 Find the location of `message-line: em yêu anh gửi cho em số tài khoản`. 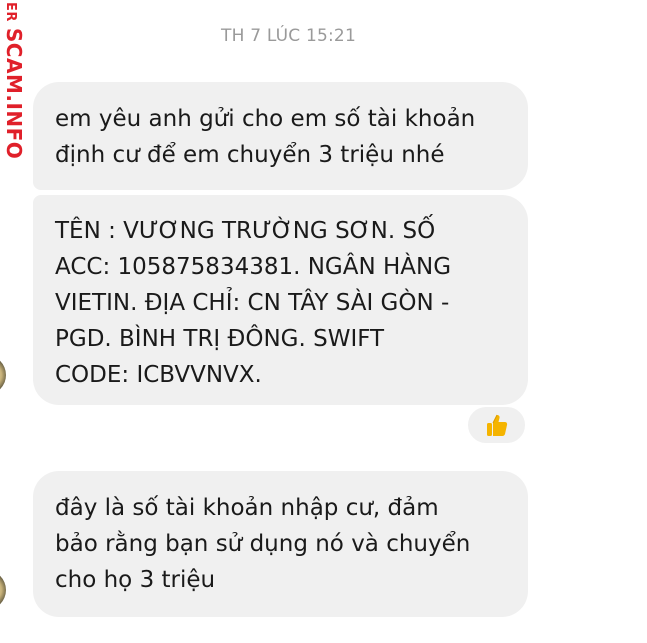

message-line: em yêu anh gửi cho em số tài khoản is located at coordinates (265, 119).